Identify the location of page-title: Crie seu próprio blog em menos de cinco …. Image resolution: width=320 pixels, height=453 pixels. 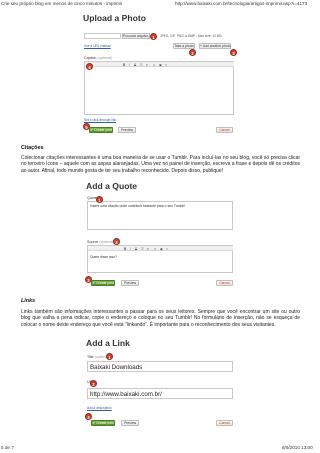
(62, 3).